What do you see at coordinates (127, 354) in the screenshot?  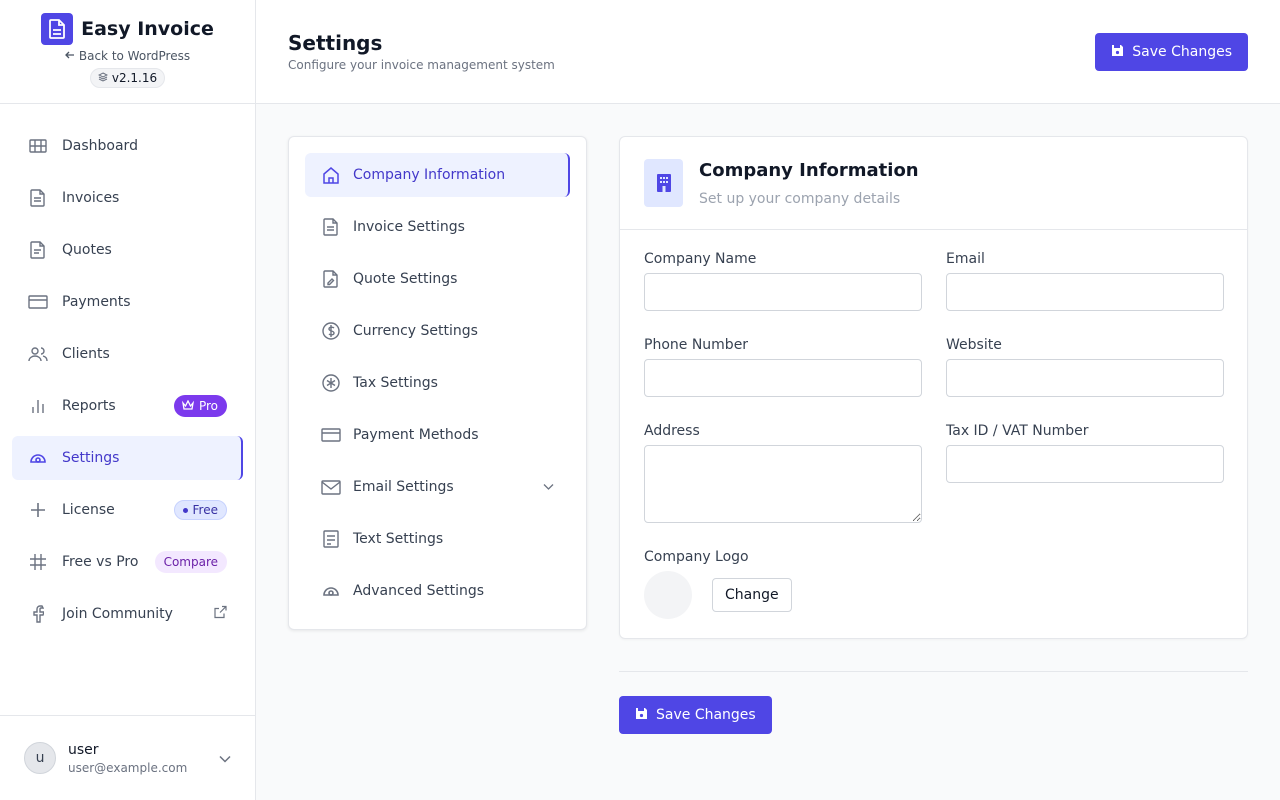 I see `sidebar-item-clients: Clients` at bounding box center [127, 354].